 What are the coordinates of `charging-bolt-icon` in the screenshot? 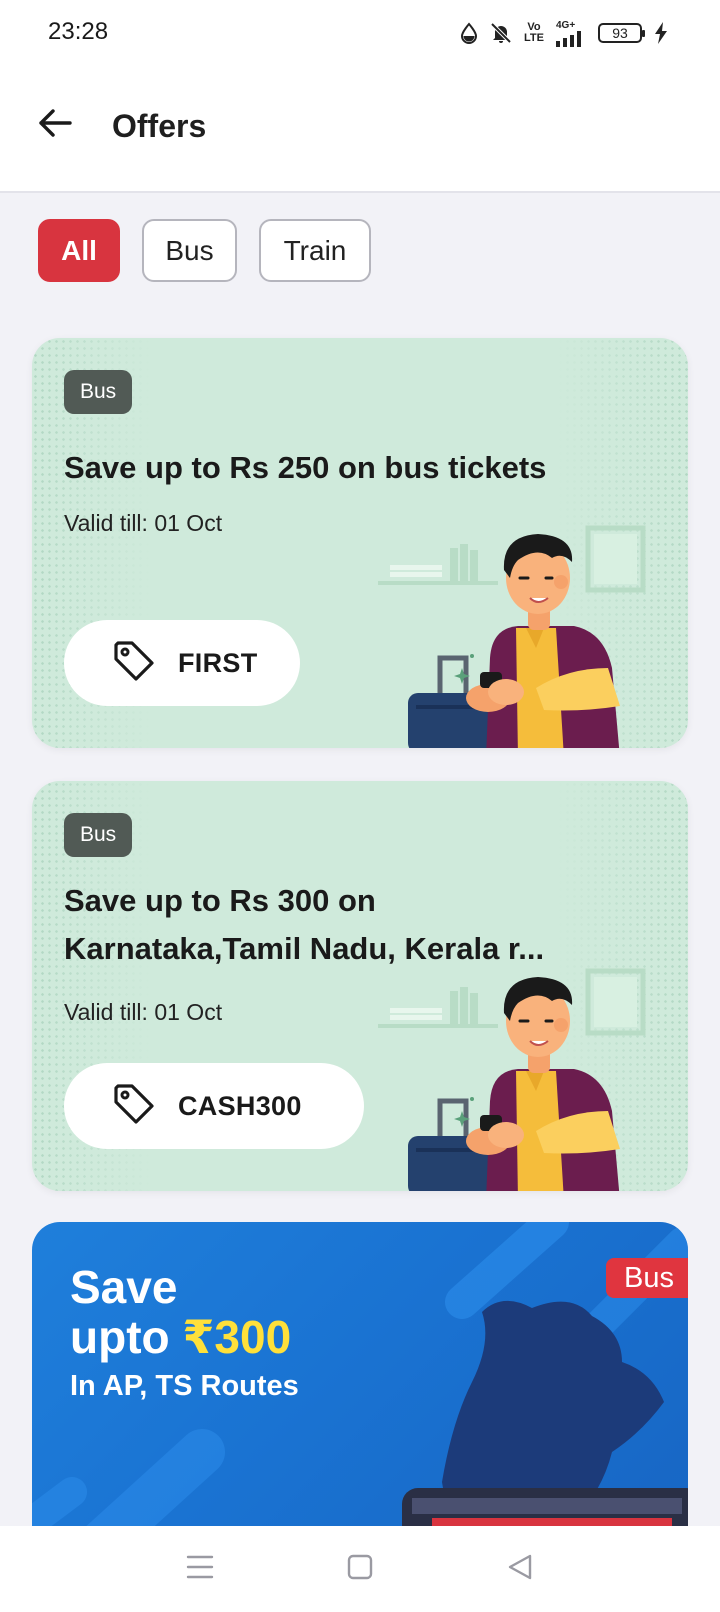 It's located at (661, 33).